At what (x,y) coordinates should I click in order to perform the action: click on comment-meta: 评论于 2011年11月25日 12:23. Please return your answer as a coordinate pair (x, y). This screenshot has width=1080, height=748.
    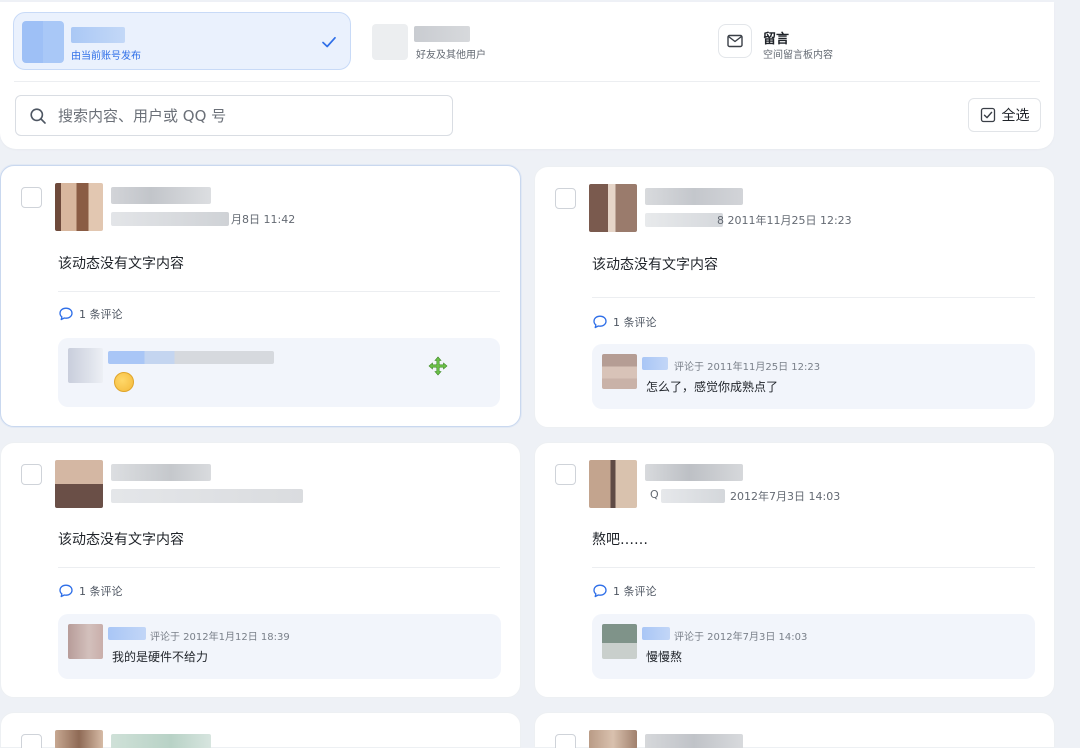
    Looking at the image, I should click on (747, 367).